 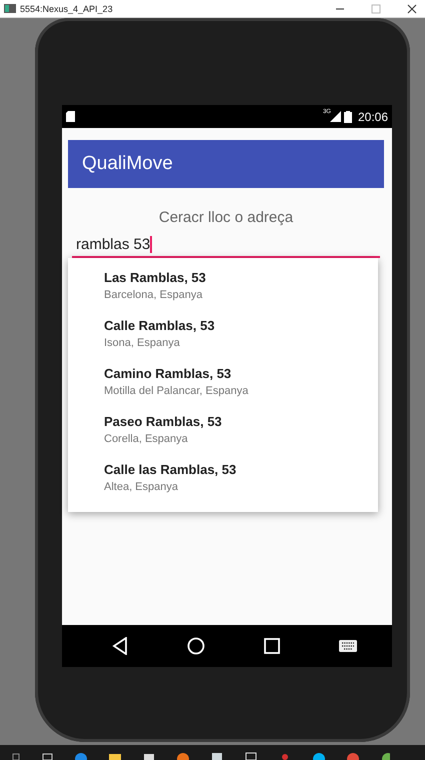 What do you see at coordinates (241, 373) in the screenshot?
I see `suggestion-title: Camino Ramblas, 53` at bounding box center [241, 373].